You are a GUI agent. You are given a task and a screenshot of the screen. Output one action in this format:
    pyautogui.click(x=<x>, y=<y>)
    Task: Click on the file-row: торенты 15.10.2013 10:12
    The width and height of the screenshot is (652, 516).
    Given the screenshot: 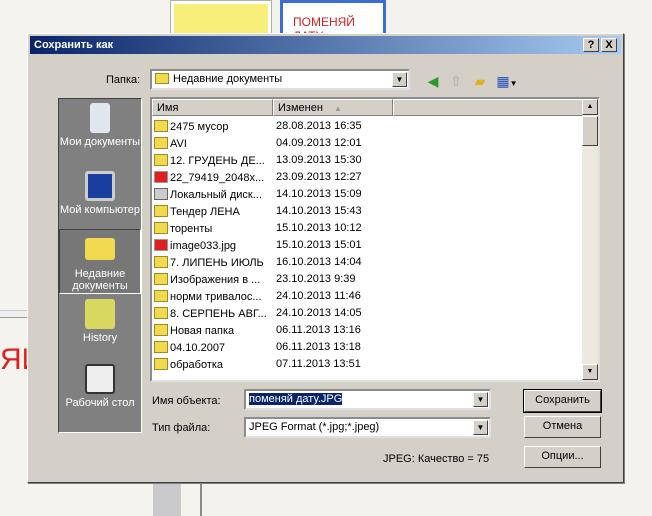 What is the action you would take?
    pyautogui.click(x=367, y=228)
    